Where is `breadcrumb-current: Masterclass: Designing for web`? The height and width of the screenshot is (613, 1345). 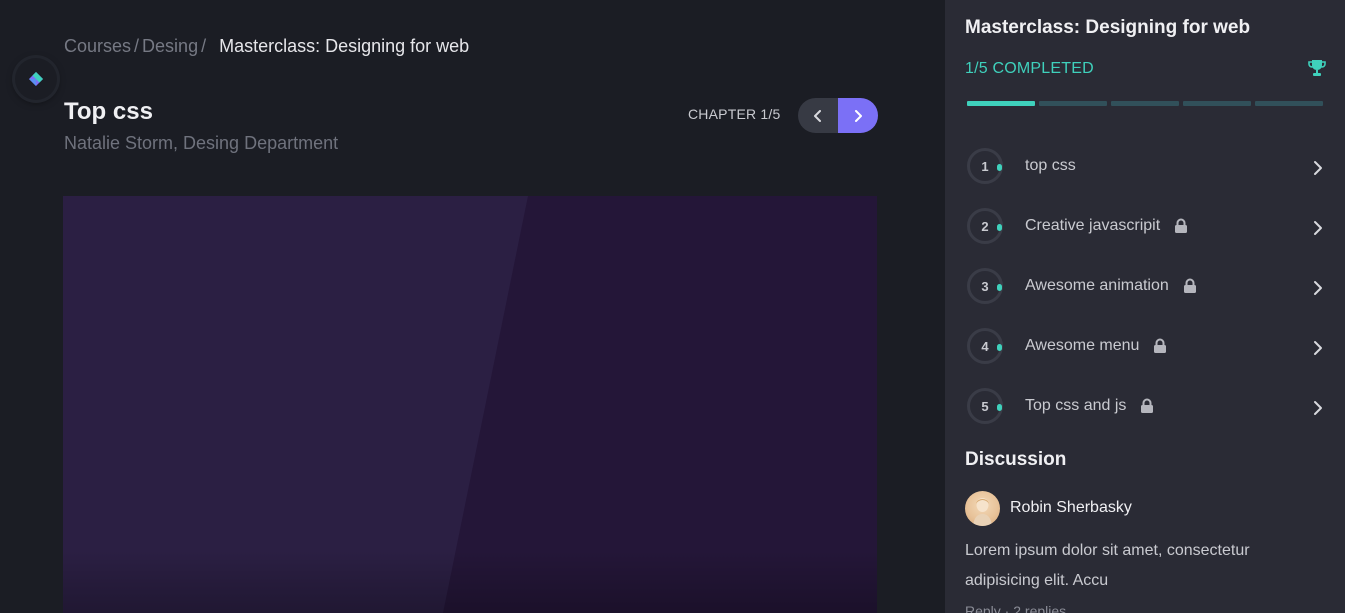 breadcrumb-current: Masterclass: Designing for web is located at coordinates (344, 46).